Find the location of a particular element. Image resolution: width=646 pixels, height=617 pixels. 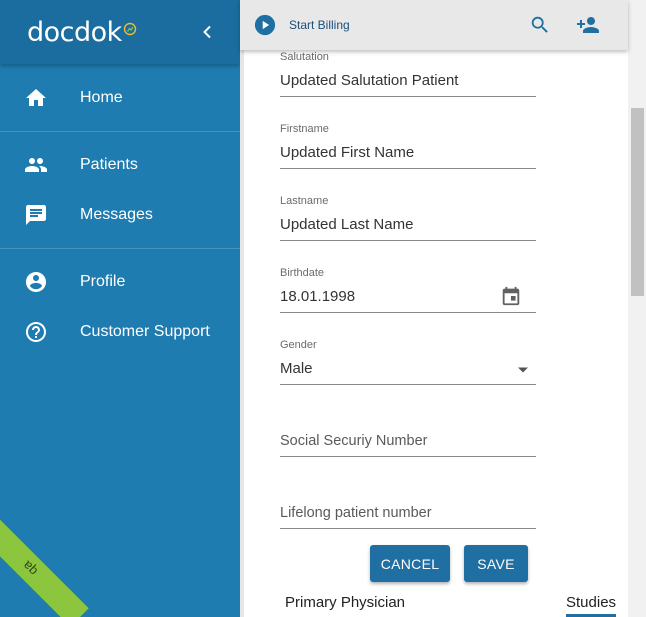

lastname-label: Lastname is located at coordinates (304, 201).